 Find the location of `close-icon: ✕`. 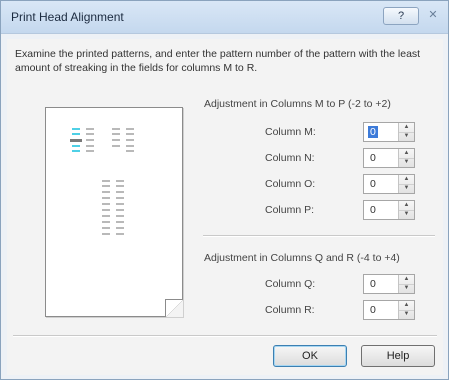

close-icon: ✕ is located at coordinates (433, 16).